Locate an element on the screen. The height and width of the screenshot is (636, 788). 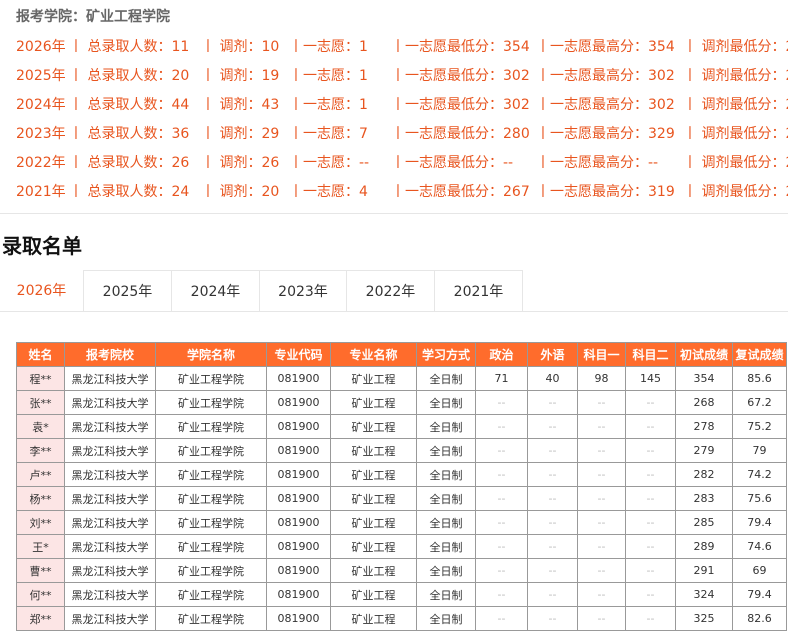
tab-year-2021: 2021年 is located at coordinates (479, 291).